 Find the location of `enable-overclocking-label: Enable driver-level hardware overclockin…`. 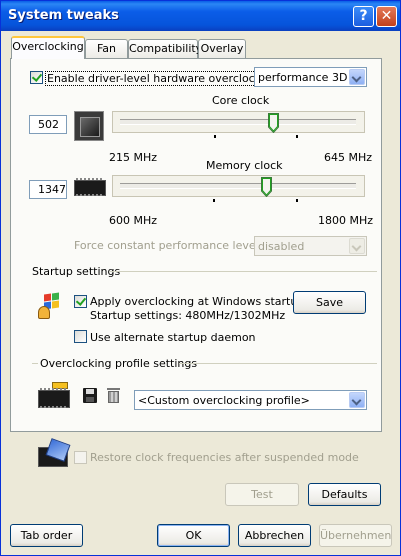

enable-overclocking-label: Enable driver-level hardware overclockin… is located at coordinates (163, 78).